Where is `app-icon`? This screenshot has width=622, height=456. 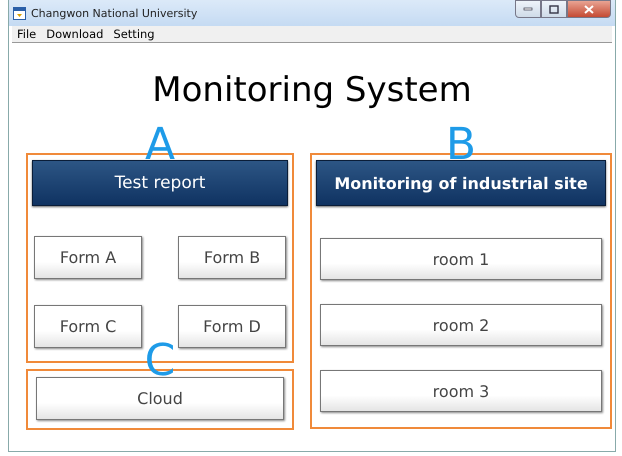
app-icon is located at coordinates (19, 13).